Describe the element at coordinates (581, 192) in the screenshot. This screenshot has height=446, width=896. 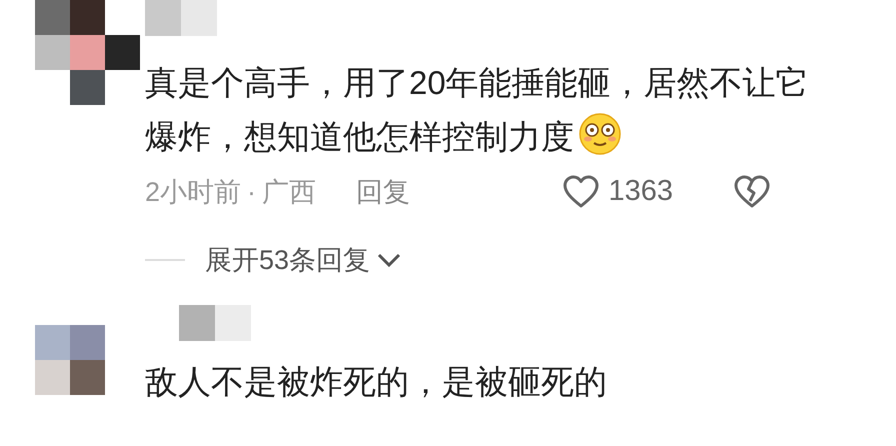
I see `heart-icon` at that location.